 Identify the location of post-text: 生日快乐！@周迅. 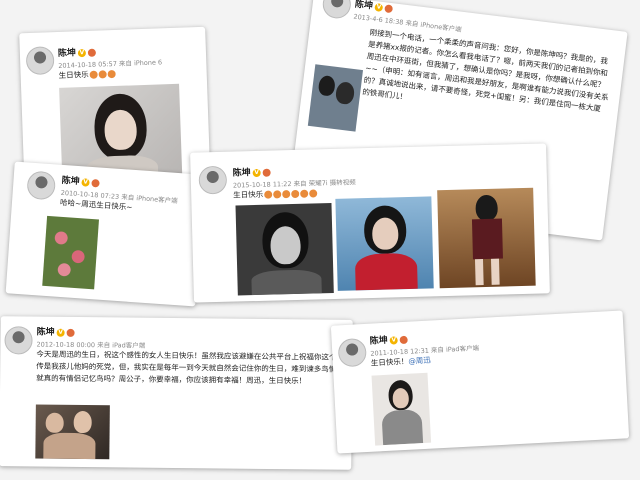
(401, 361).